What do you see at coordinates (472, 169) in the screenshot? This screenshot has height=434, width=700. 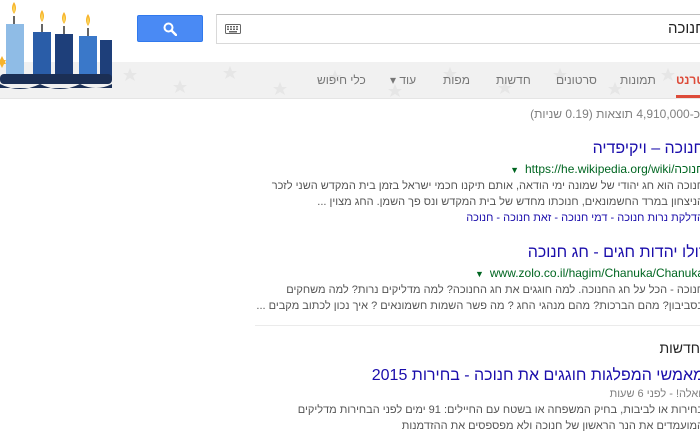 I see `result-url: ▼ https://he.wikipedia.org/wiki/חנוכה` at bounding box center [472, 169].